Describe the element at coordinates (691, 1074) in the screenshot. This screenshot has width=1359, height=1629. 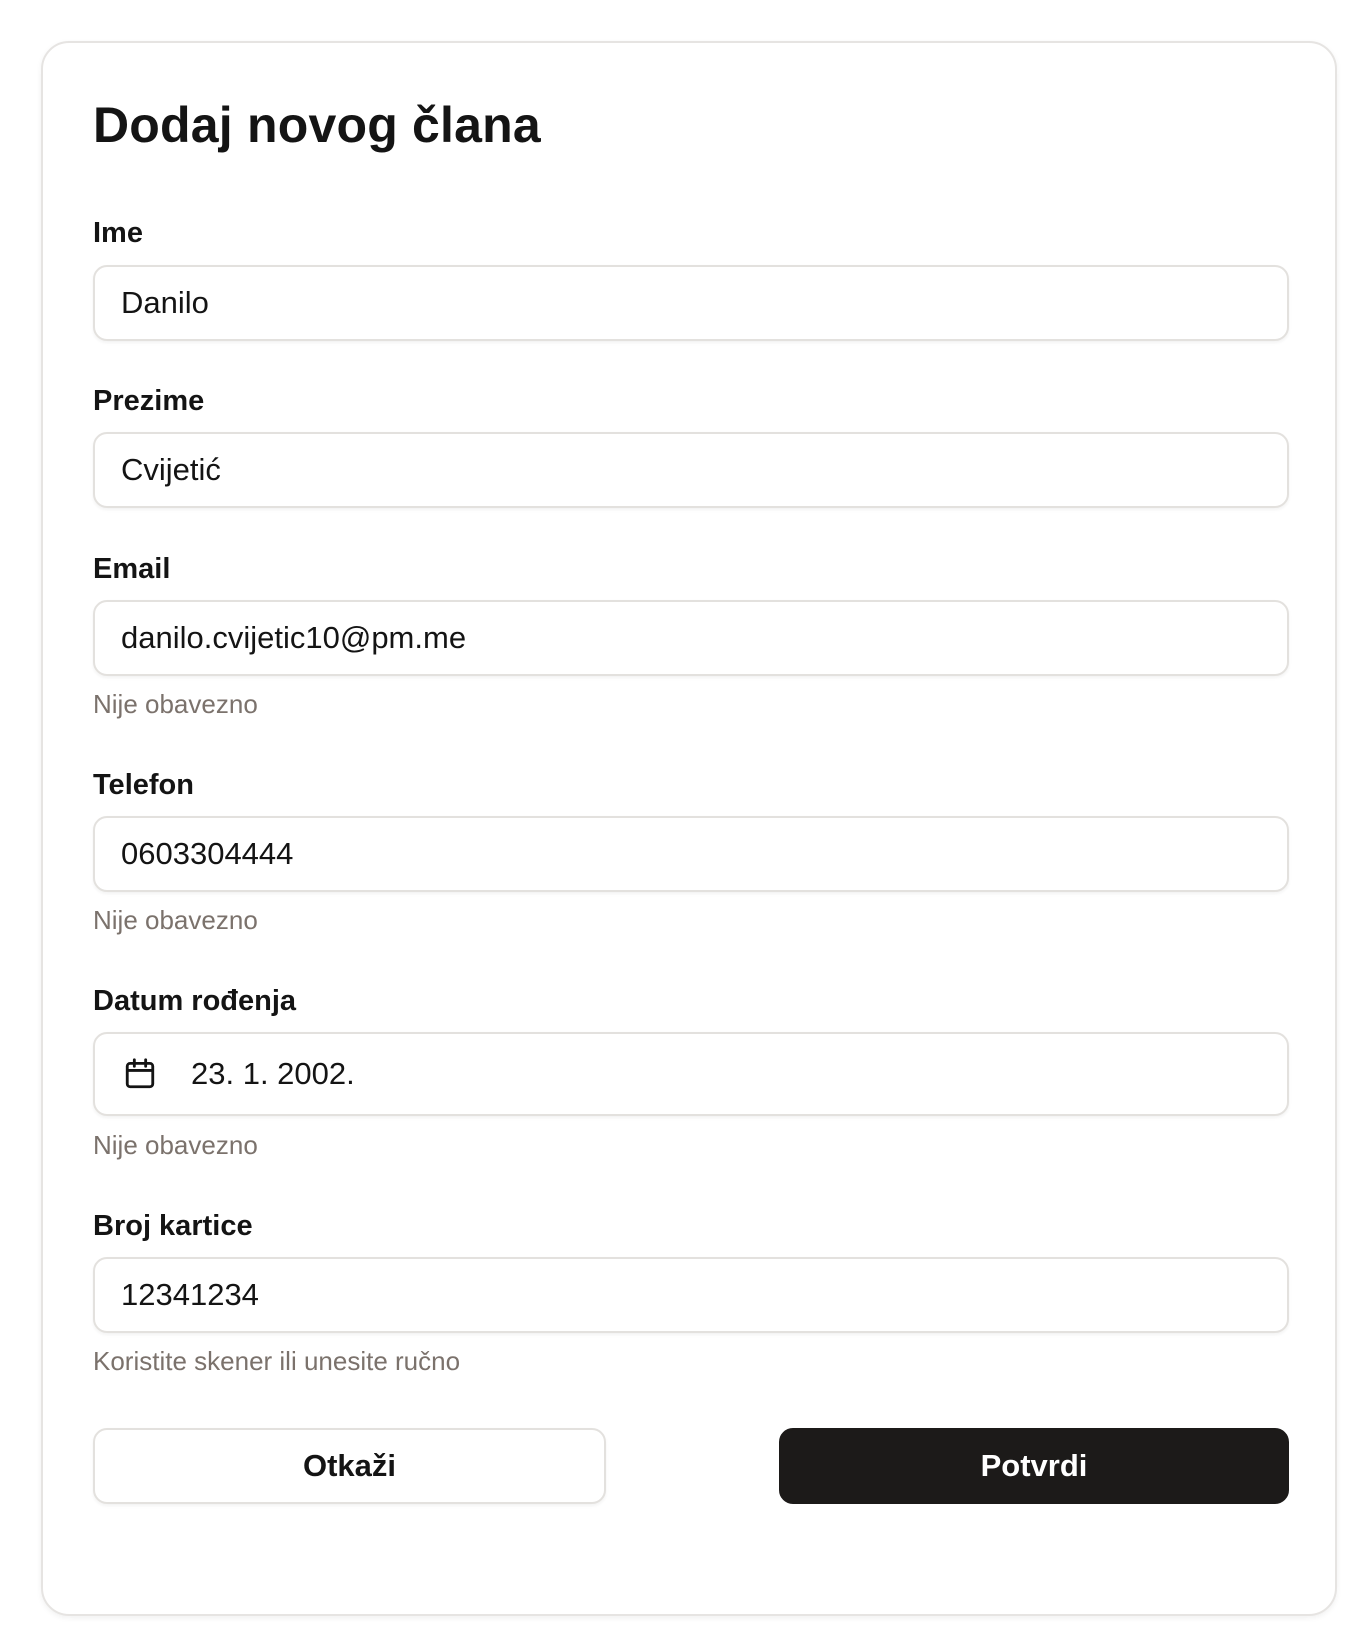
I see `birth-date-picker: 23. 1. 2002.` at that location.